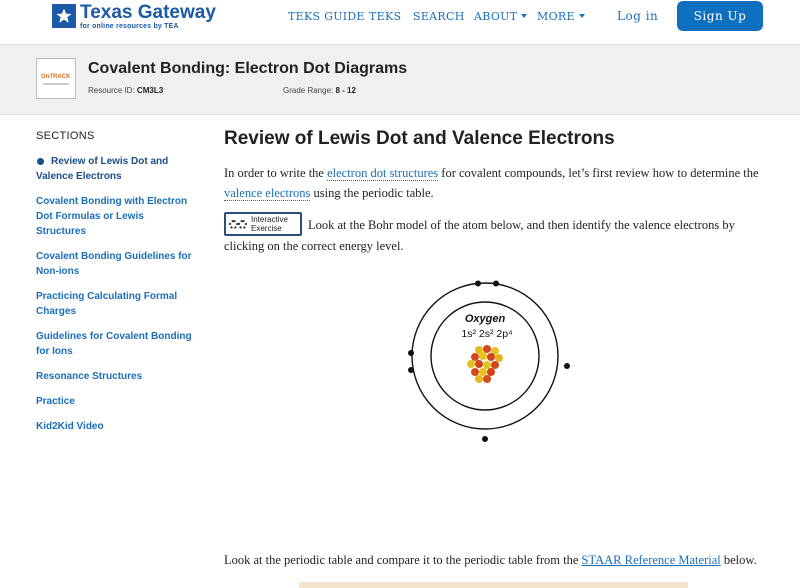 Image resolution: width=800 pixels, height=588 pixels. What do you see at coordinates (121, 401) in the screenshot?
I see `sidebar-item-practice: Practice` at bounding box center [121, 401].